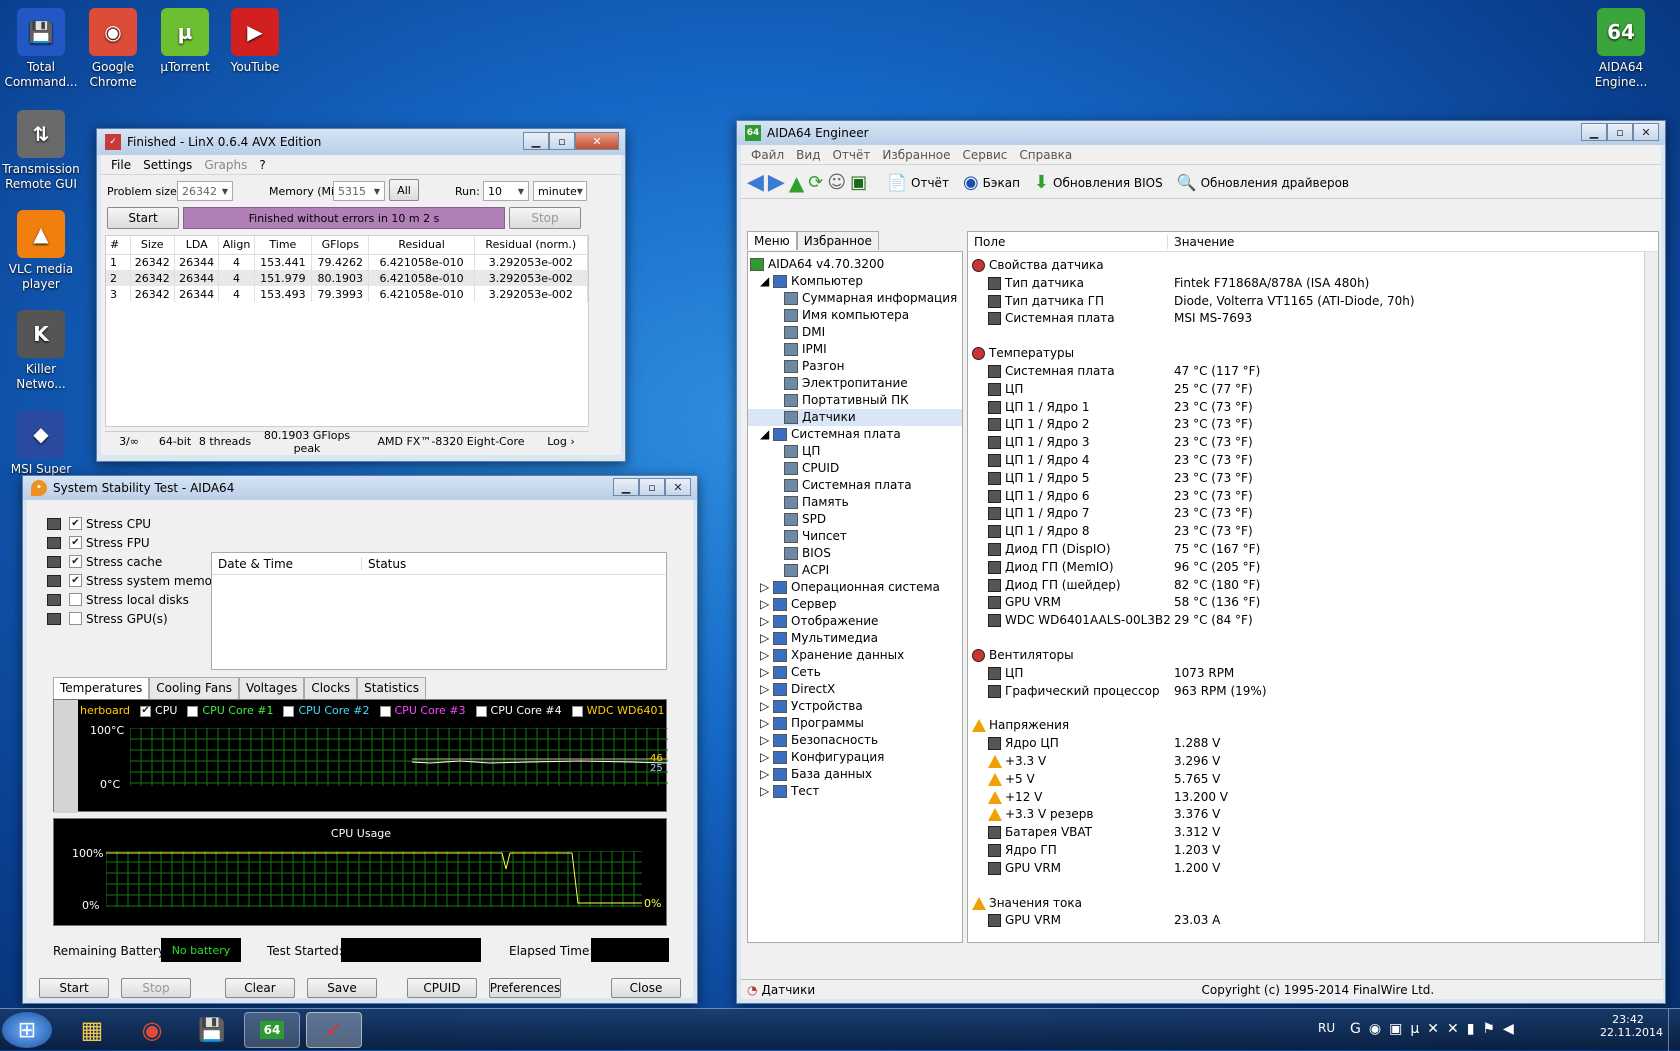  Describe the element at coordinates (1001, 183) in the screenshot. I see `backup-button: Бэкап` at that location.